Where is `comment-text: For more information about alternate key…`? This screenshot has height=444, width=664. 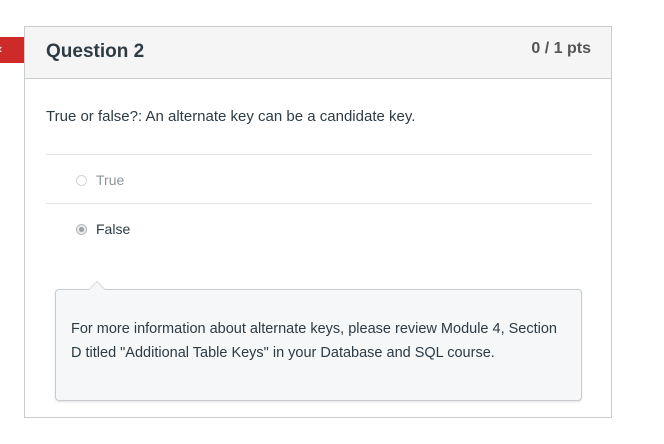
comment-text: For more information about alternate key… is located at coordinates (314, 341).